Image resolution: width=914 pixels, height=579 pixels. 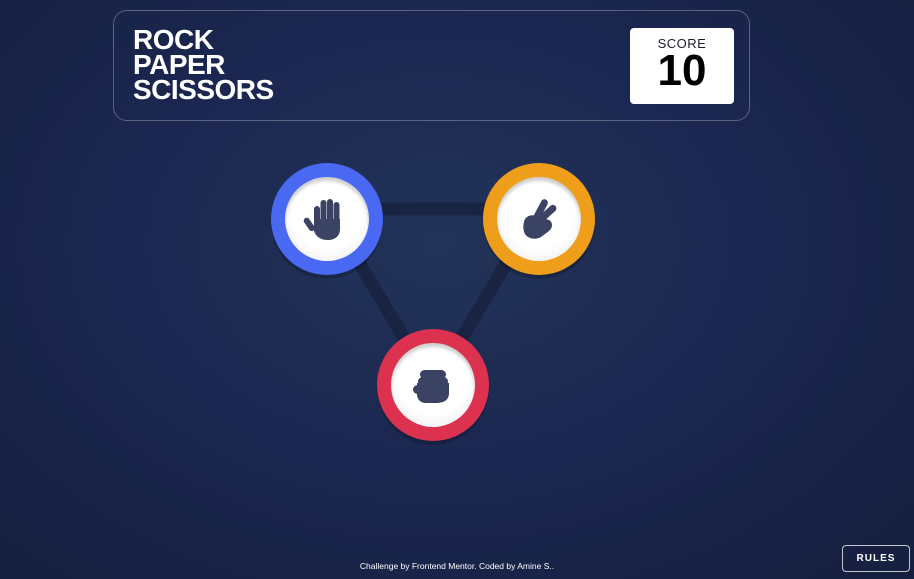 I want to click on triangle-background, so click(x=433, y=297).